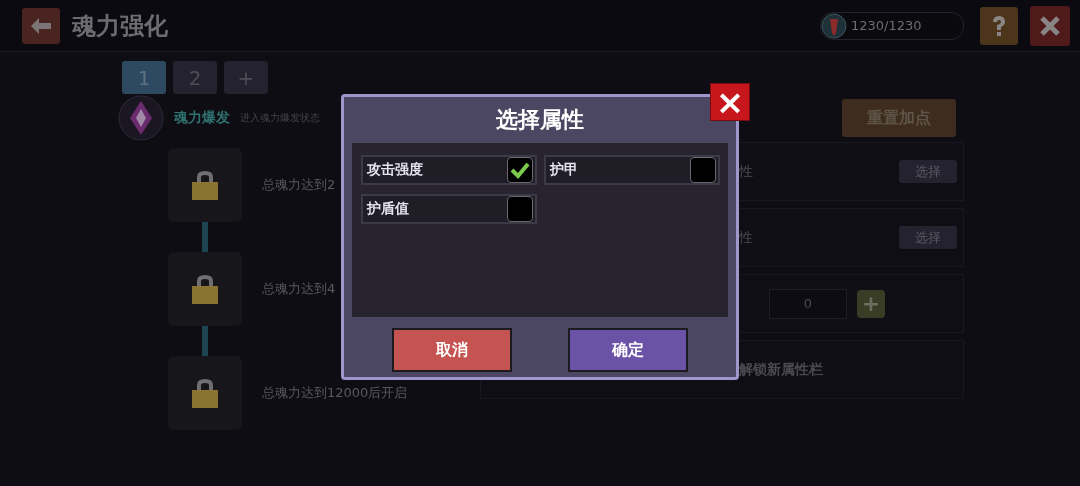  What do you see at coordinates (730, 102) in the screenshot?
I see `close-button: ×` at bounding box center [730, 102].